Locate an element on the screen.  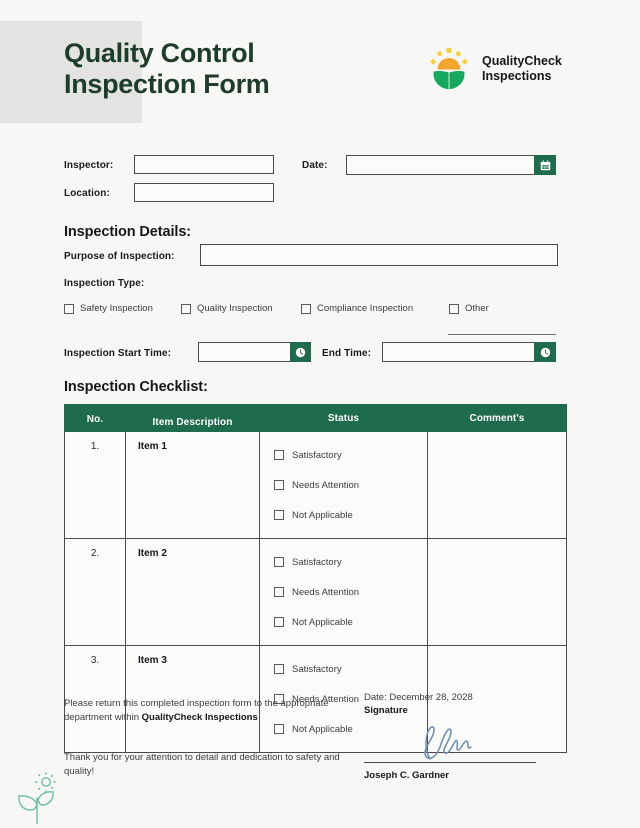
return-instructions-brand: QualityCheck Inspections is located at coordinates (199, 717).